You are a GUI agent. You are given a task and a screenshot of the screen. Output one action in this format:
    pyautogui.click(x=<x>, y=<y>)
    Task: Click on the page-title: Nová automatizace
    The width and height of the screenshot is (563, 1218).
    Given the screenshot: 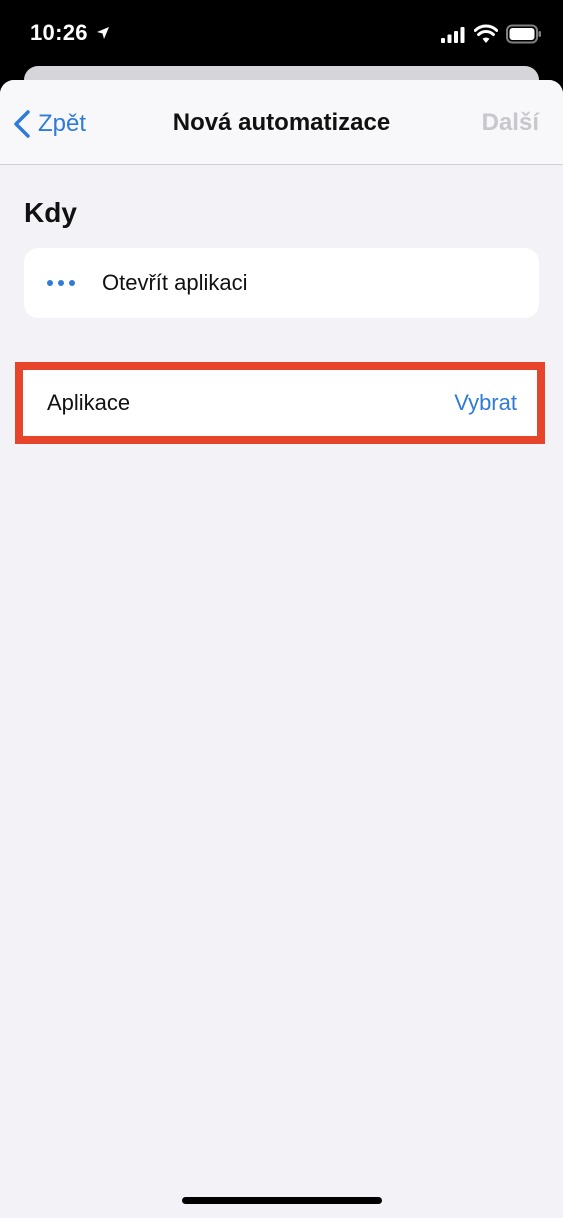 What is the action you would take?
    pyautogui.click(x=281, y=122)
    